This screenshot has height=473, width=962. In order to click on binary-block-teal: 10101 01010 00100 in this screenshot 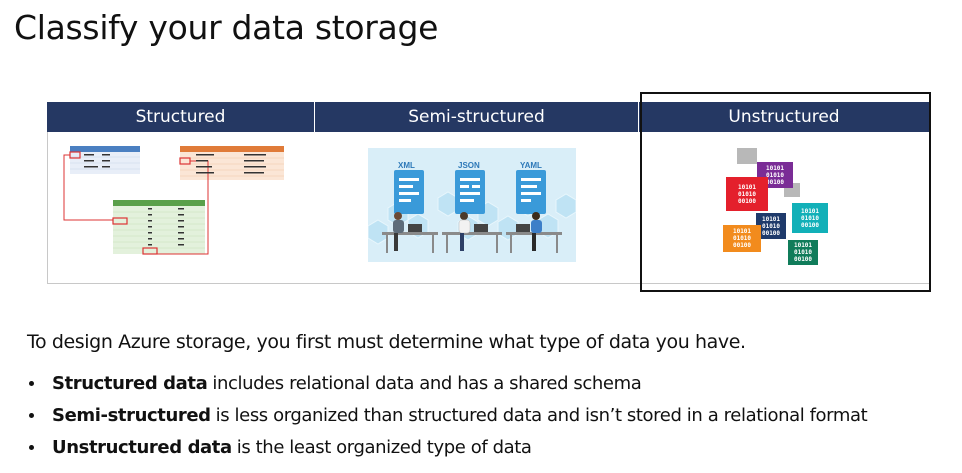, I will do `click(810, 218)`.